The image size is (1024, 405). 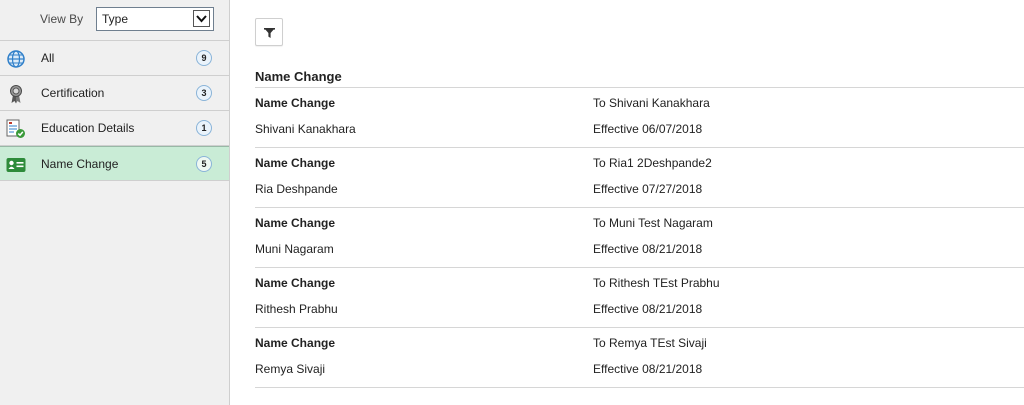 I want to click on certificate-award-icon, so click(x=16, y=94).